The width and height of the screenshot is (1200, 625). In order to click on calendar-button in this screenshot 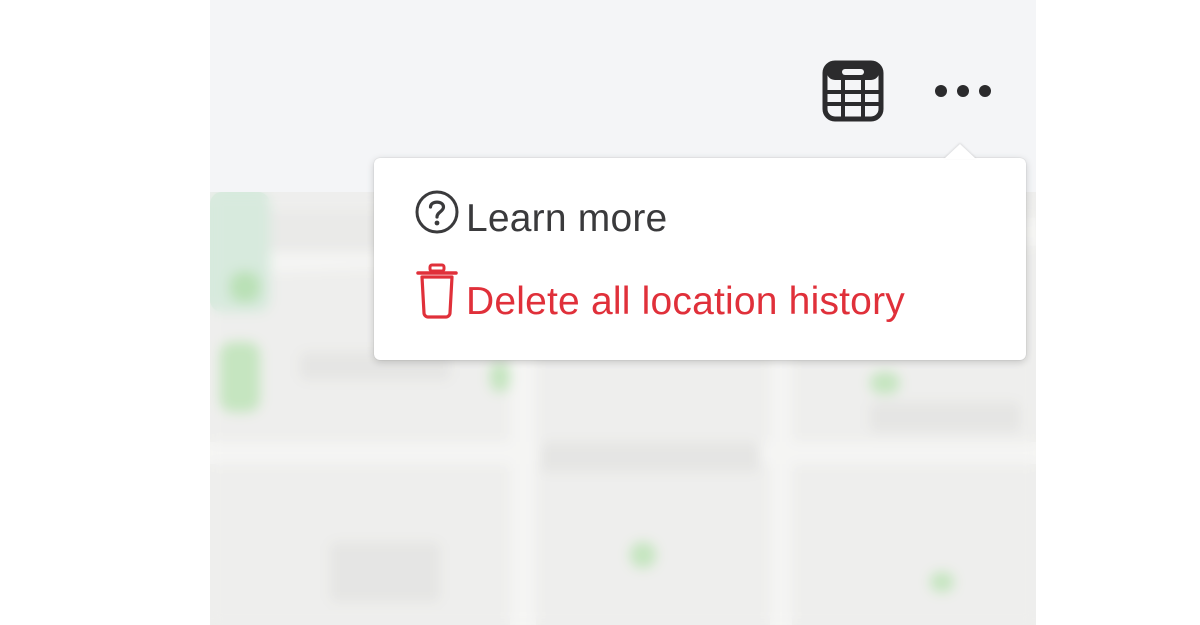, I will do `click(853, 93)`.